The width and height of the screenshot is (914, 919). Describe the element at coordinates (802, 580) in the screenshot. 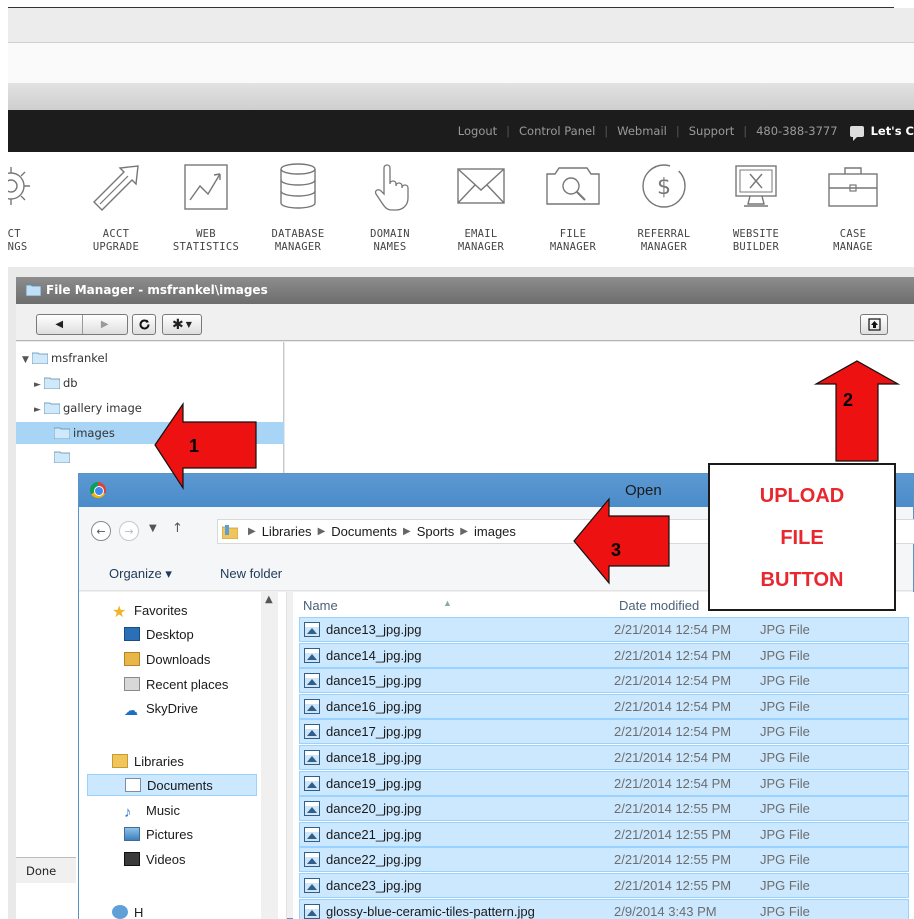

I see `callout-line-3: BUTTON` at that location.